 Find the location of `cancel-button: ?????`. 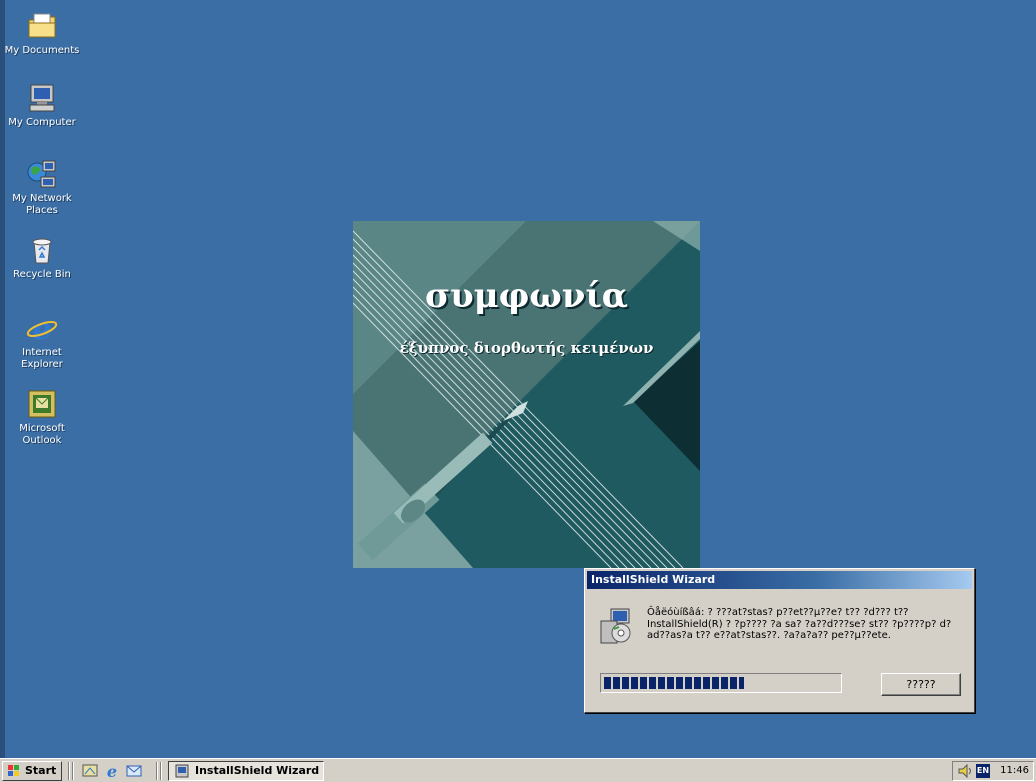

cancel-button: ????? is located at coordinates (921, 684).